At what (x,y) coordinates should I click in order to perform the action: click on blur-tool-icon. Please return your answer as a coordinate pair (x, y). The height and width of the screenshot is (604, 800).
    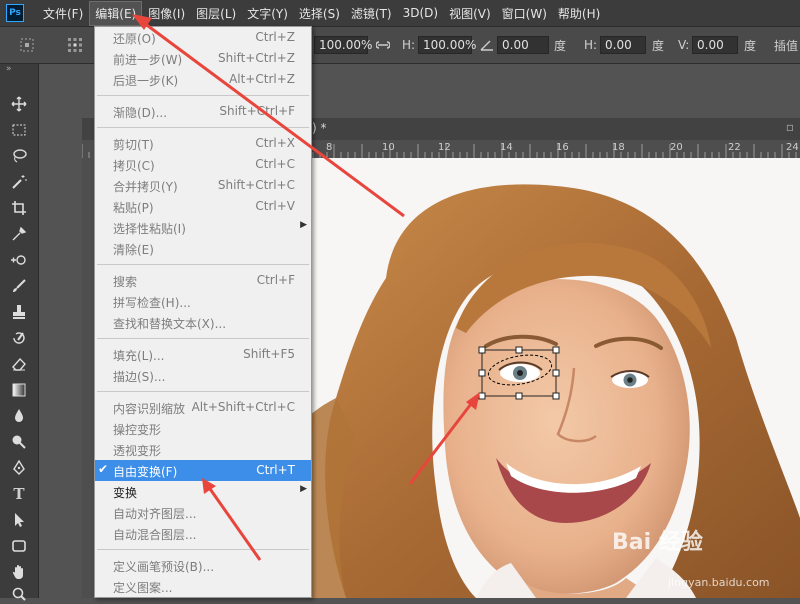
    Looking at the image, I should click on (19, 416).